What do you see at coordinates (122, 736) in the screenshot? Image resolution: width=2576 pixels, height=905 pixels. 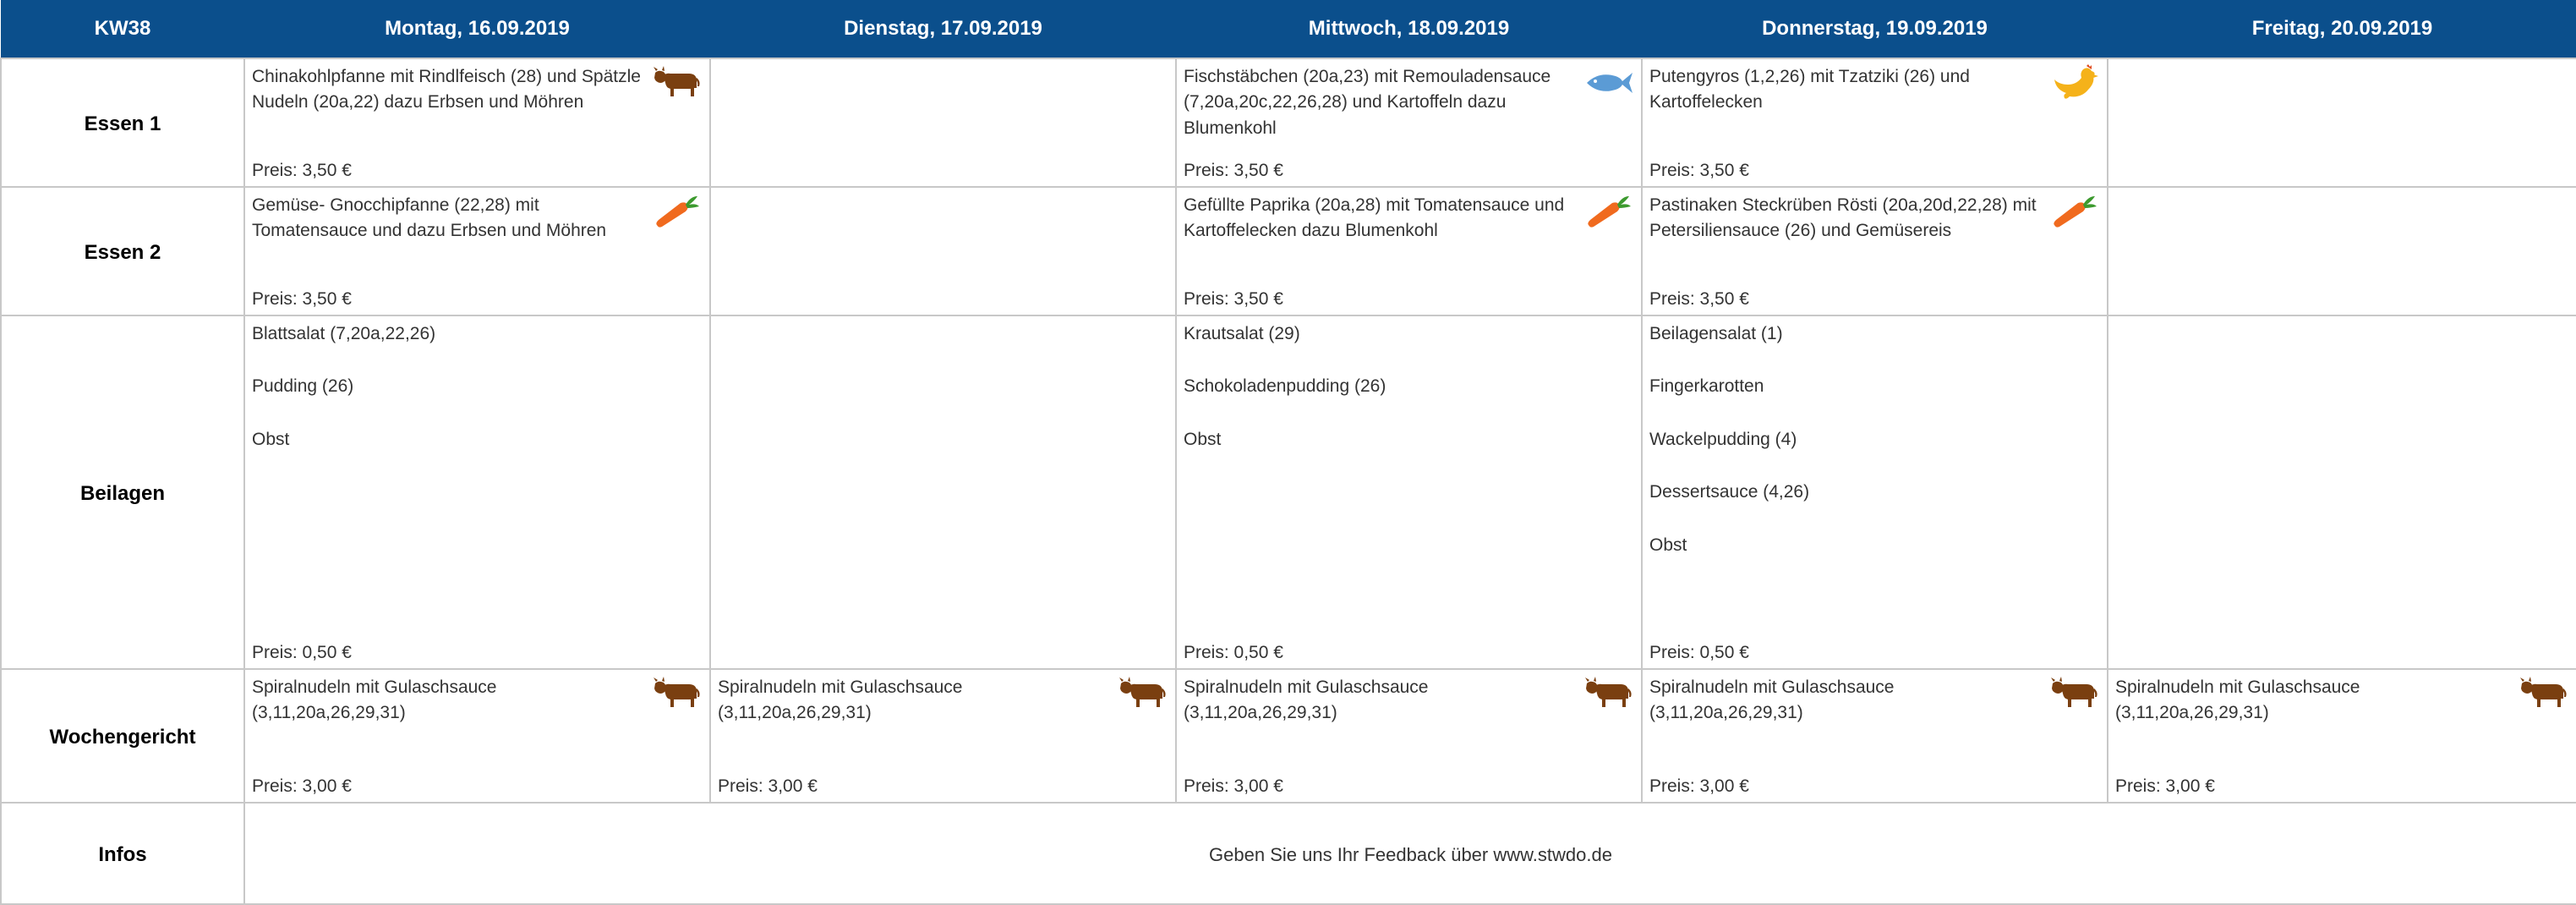 I see `row-label-wochengericht: Wochengericht` at bounding box center [122, 736].